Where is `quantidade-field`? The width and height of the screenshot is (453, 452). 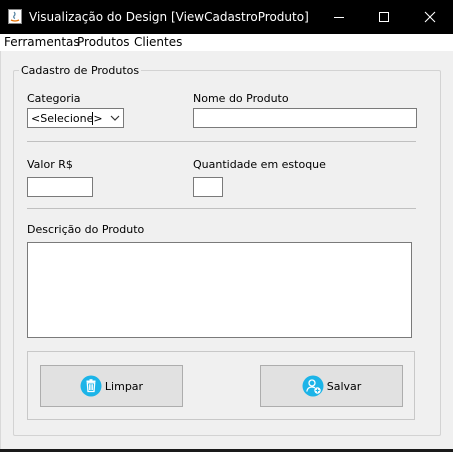 quantidade-field is located at coordinates (208, 187).